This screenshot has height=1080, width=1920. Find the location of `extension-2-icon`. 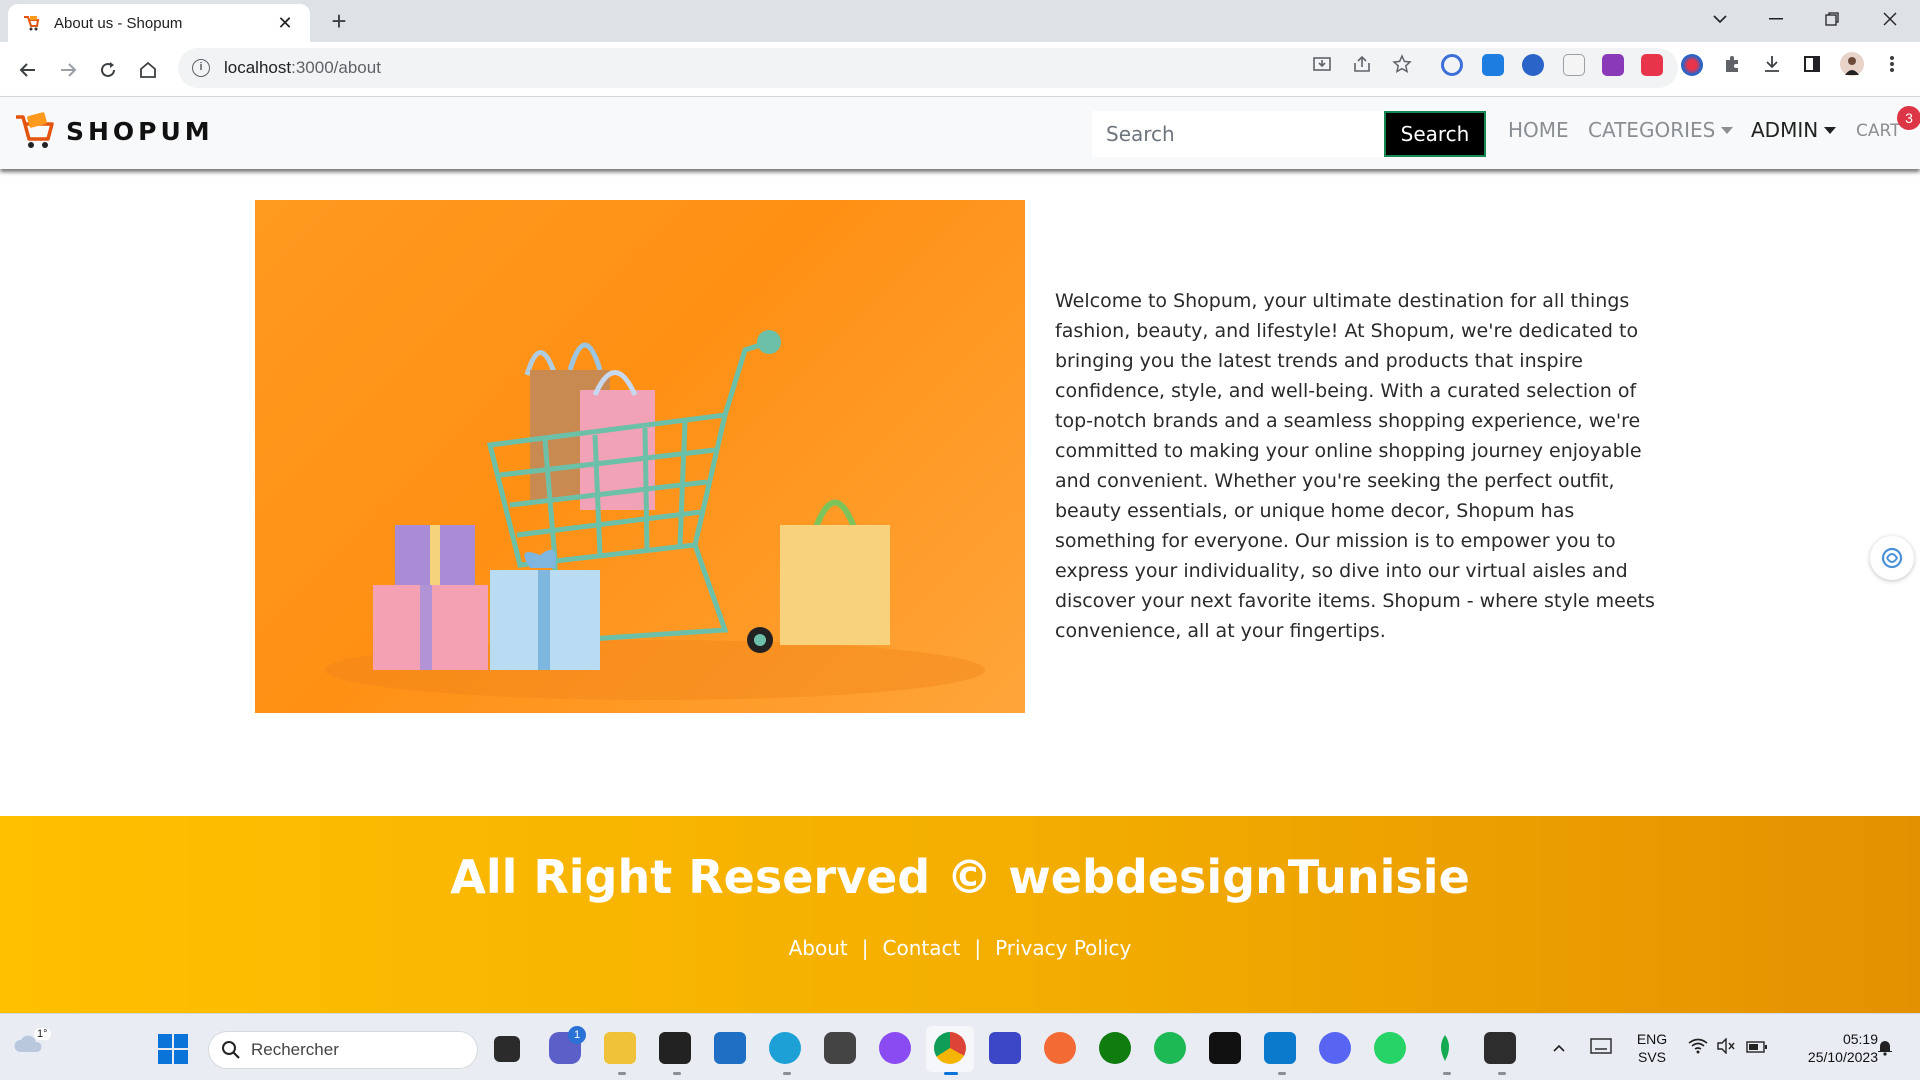

extension-2-icon is located at coordinates (1493, 65).